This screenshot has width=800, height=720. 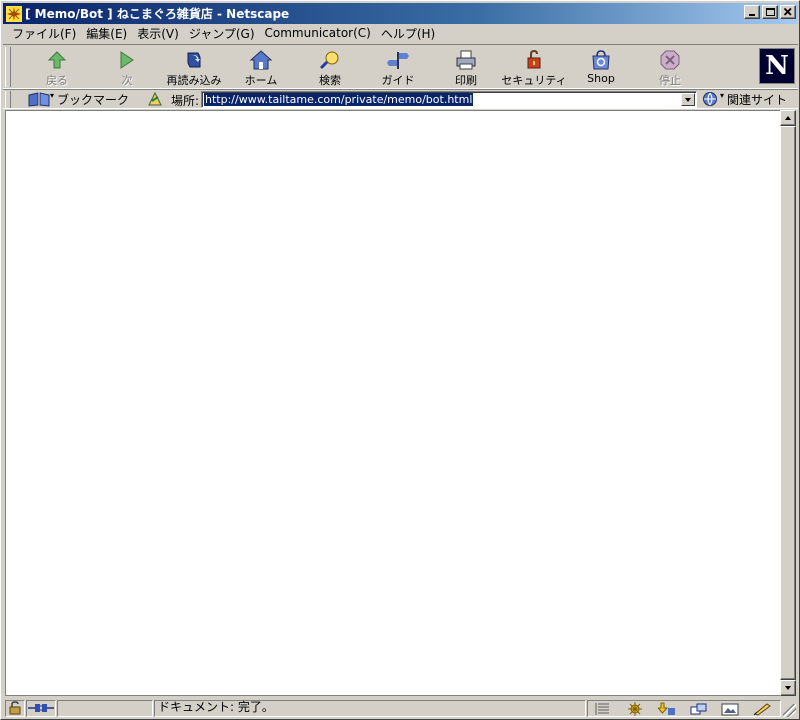 I want to click on vertical-scrollbar, so click(x=788, y=403).